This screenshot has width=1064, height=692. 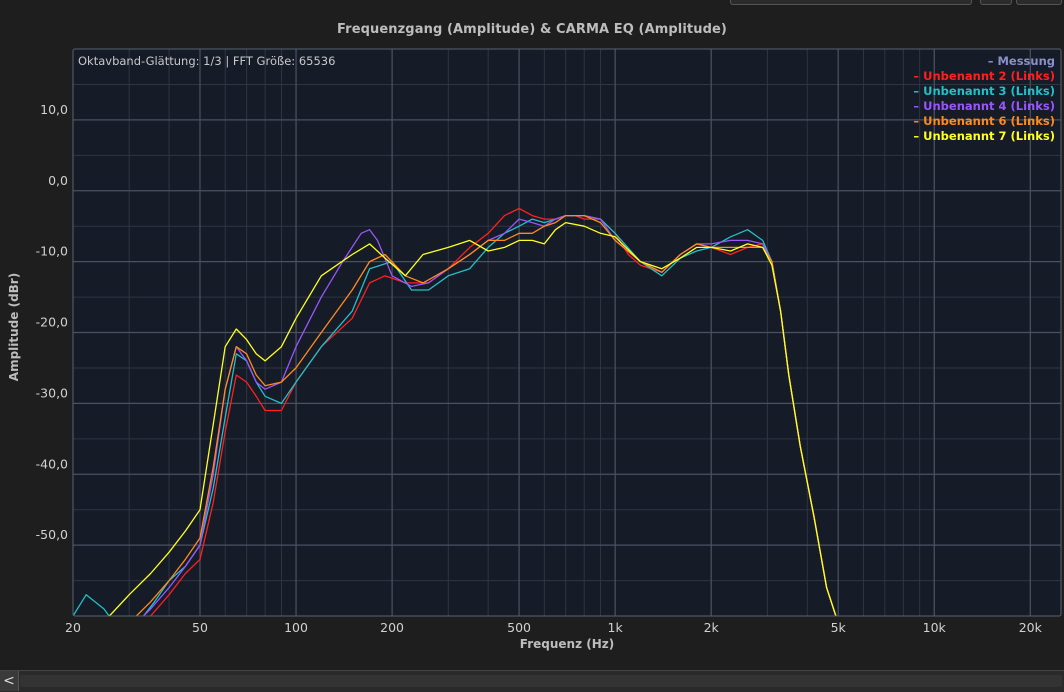 I want to click on scroll-track, so click(x=541, y=681).